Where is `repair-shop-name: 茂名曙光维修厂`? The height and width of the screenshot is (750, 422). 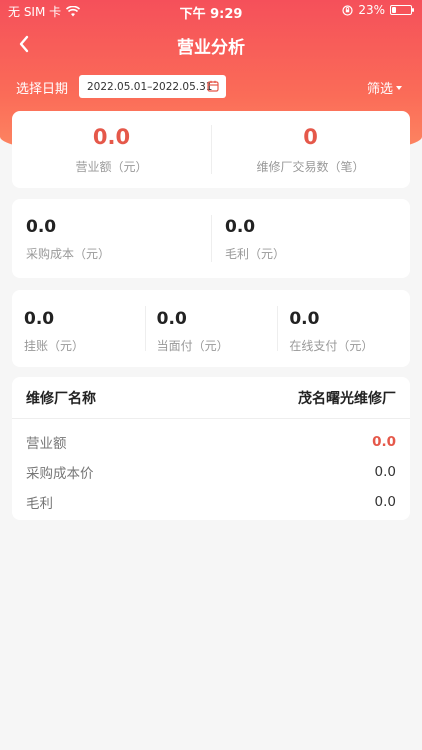
repair-shop-name: 茂名曙光维修厂 is located at coordinates (347, 398).